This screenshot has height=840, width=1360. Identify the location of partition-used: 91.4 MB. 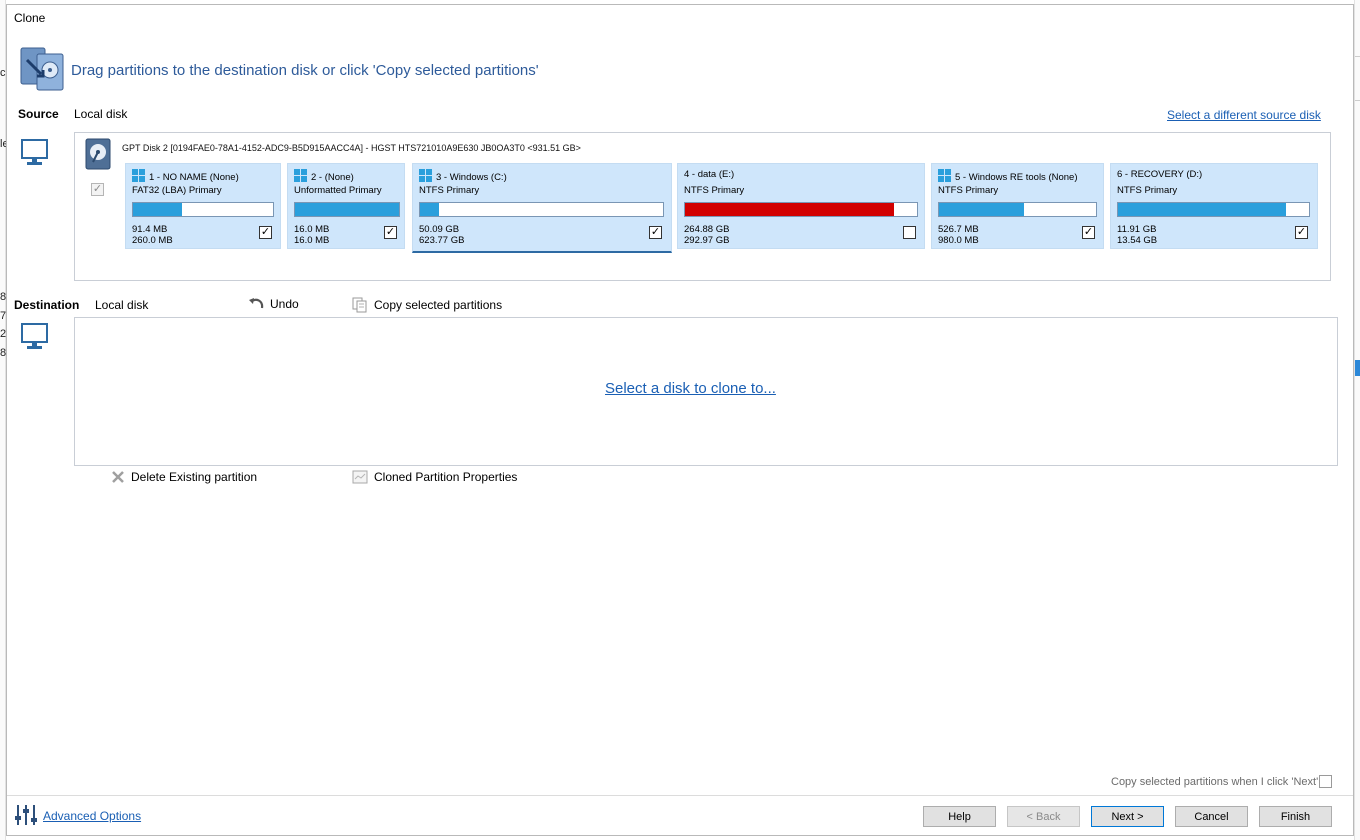
(150, 229).